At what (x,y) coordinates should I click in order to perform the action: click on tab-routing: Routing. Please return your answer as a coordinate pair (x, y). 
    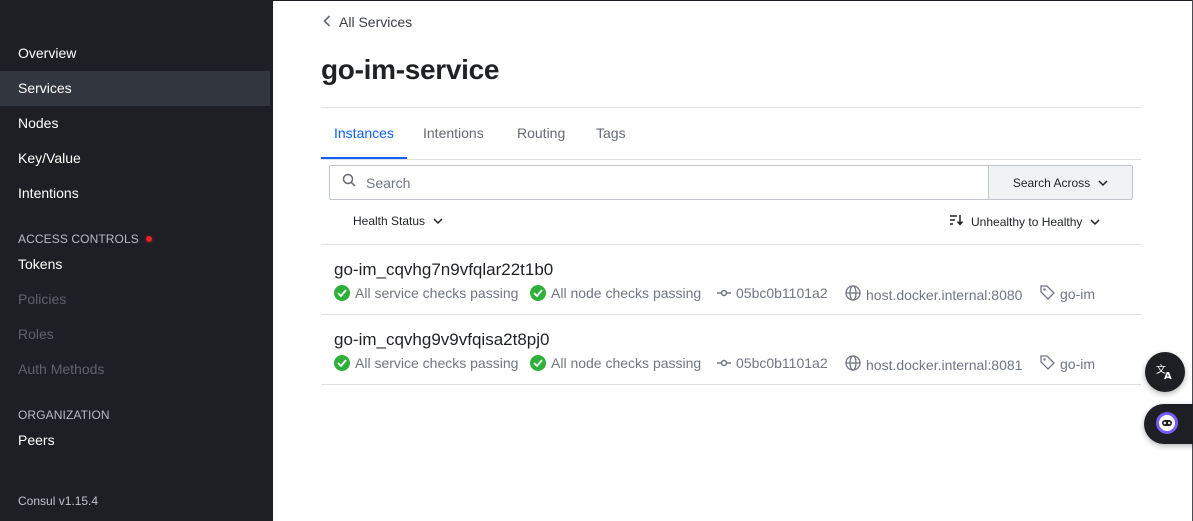
    Looking at the image, I should click on (541, 134).